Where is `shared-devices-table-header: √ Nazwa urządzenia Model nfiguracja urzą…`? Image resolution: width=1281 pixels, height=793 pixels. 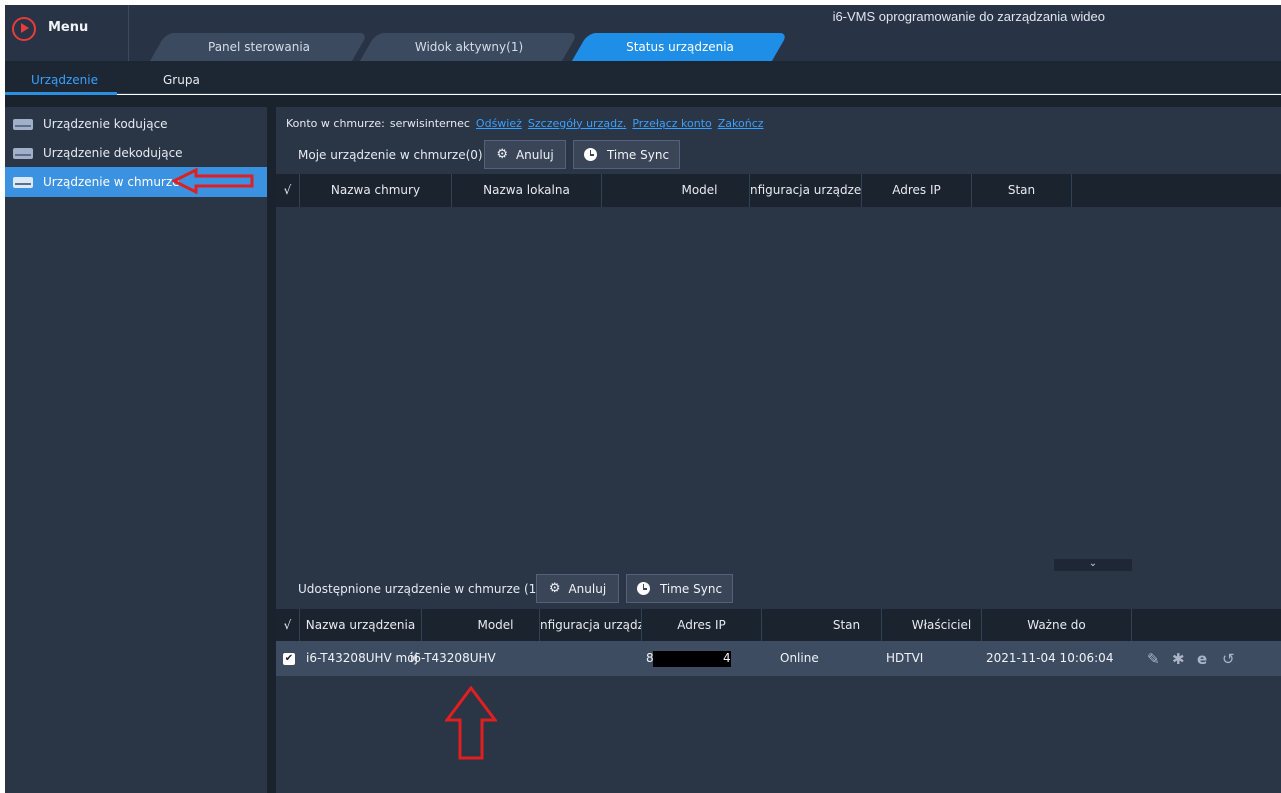 shared-devices-table-header: √ Nazwa urządzenia Model nfiguracja urzą… is located at coordinates (778, 625).